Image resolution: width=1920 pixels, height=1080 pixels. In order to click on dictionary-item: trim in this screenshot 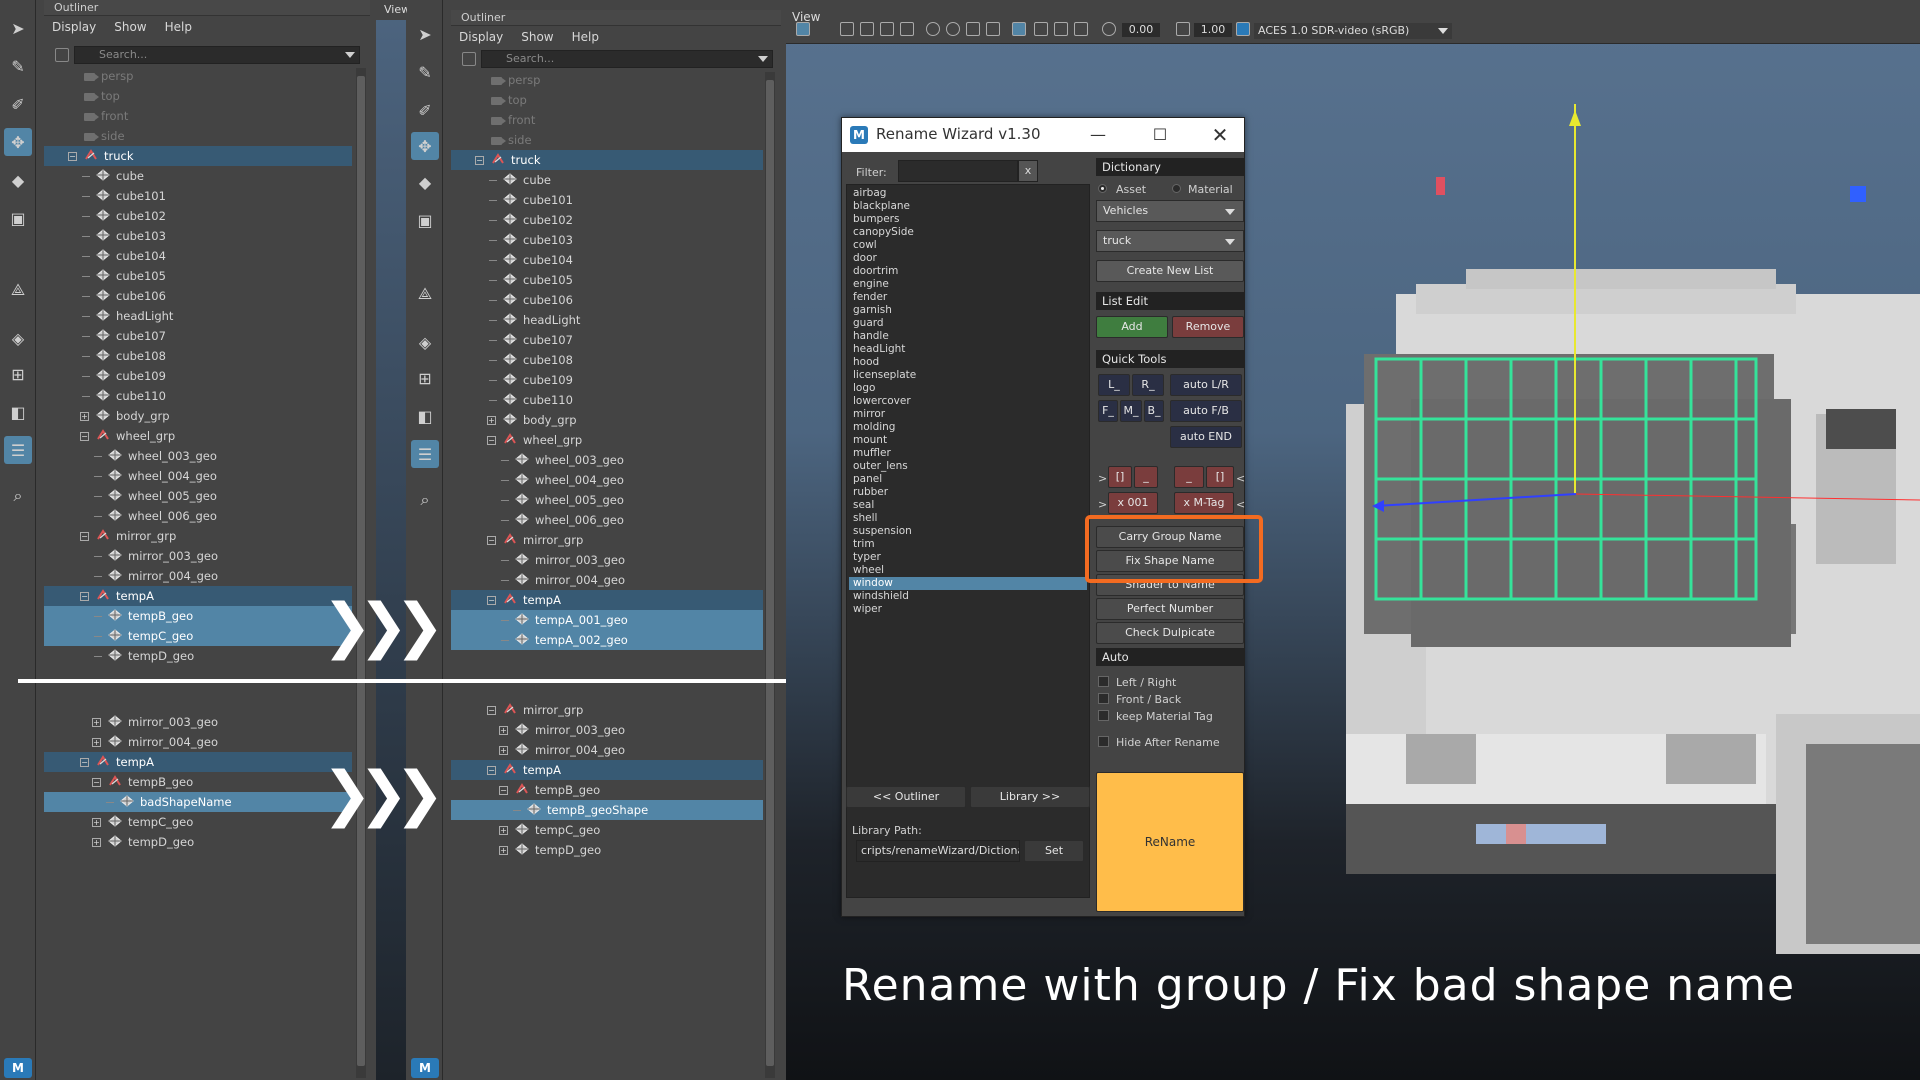, I will do `click(968, 544)`.